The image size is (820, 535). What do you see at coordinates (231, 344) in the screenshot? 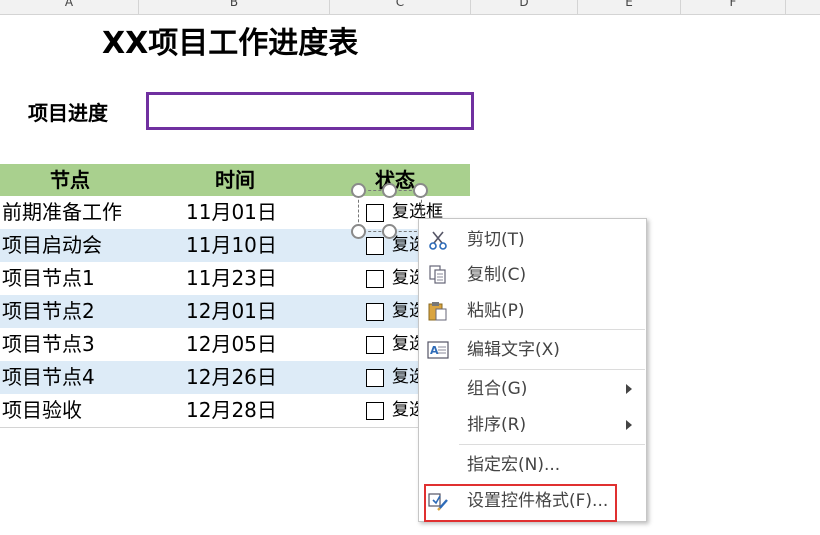
I see `date-cell: 12月05日` at bounding box center [231, 344].